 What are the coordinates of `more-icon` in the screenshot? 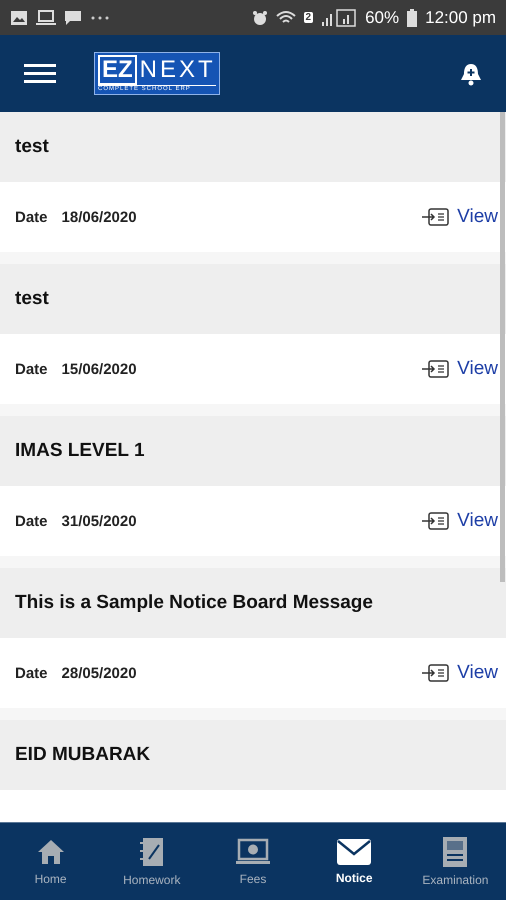 It's located at (100, 18).